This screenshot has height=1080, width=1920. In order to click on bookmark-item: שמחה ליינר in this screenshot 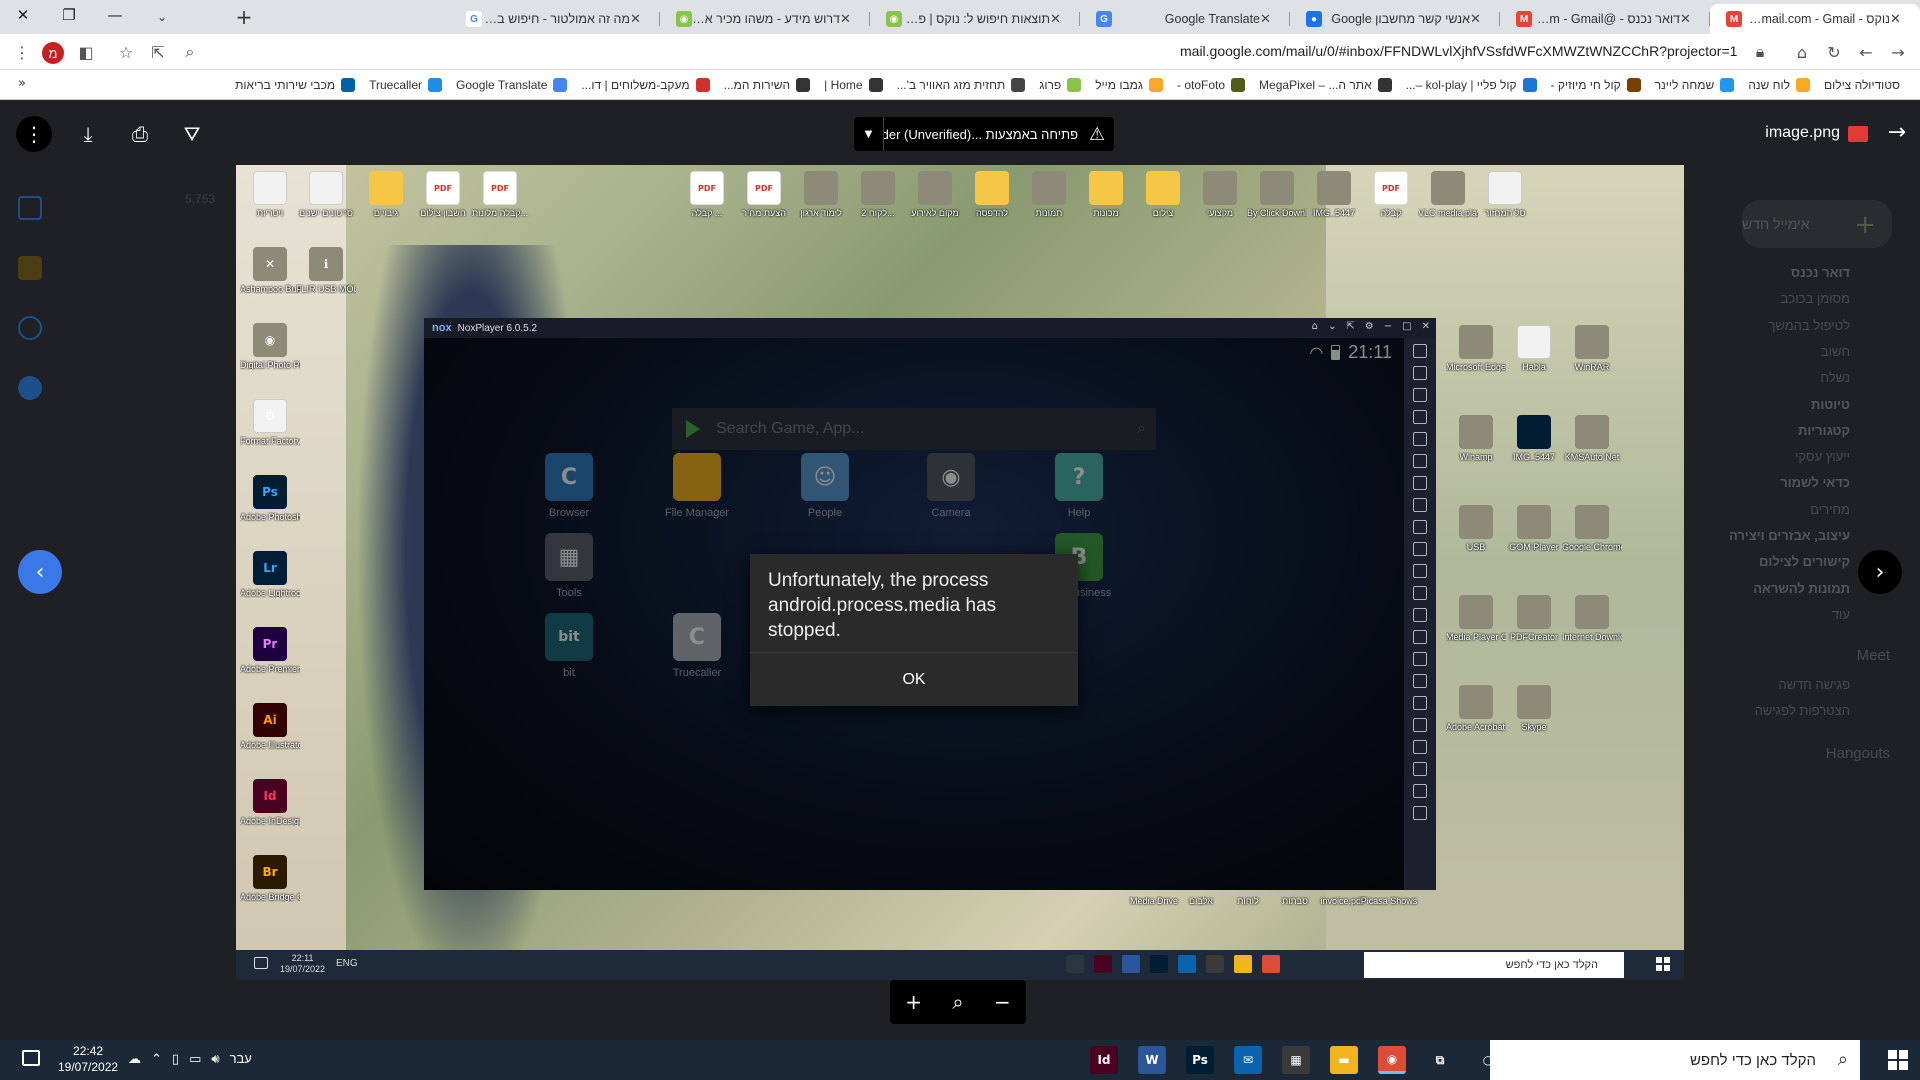, I will do `click(1695, 85)`.